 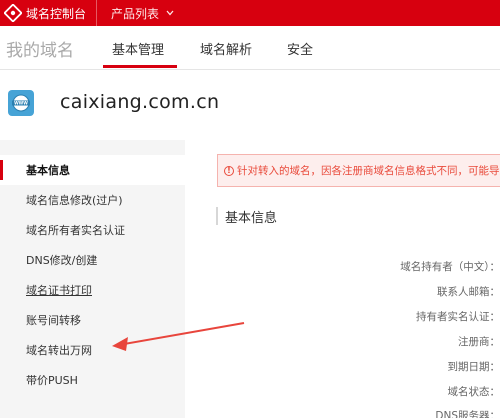 I want to click on section-title: 基本信息, so click(x=251, y=218).